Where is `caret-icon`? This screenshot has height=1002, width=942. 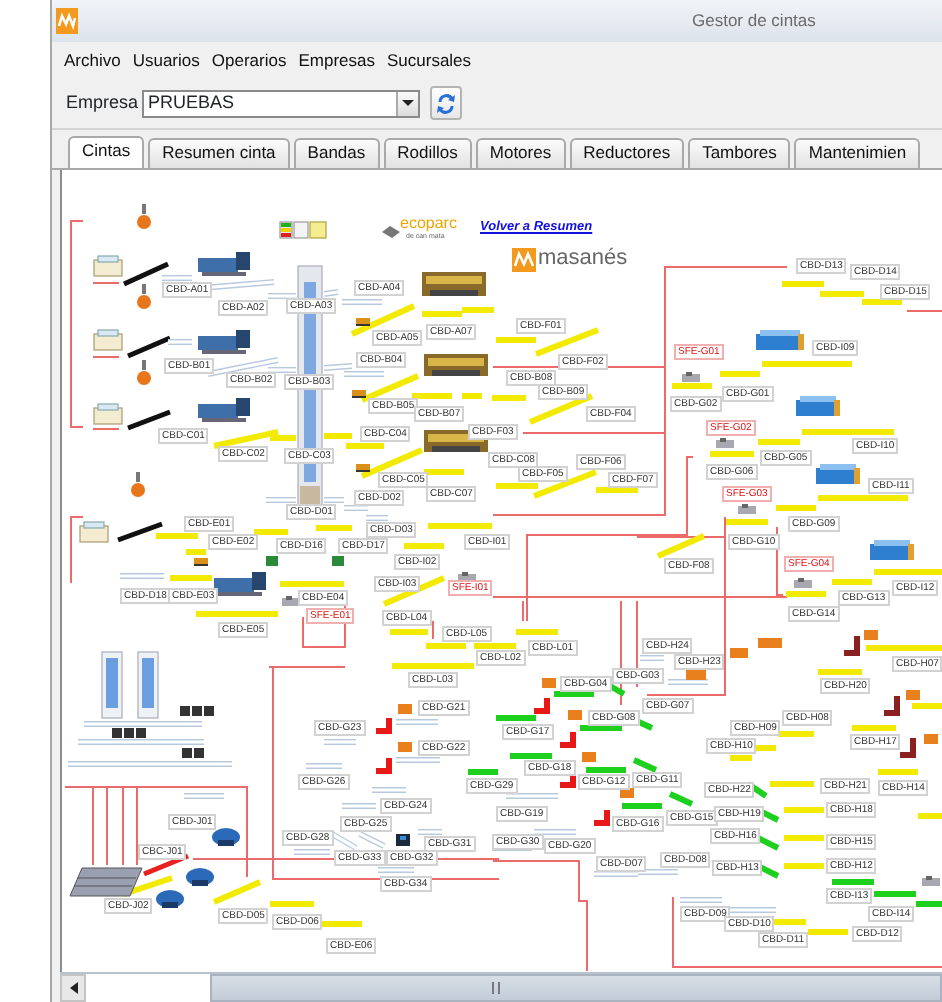 caret-icon is located at coordinates (408, 103).